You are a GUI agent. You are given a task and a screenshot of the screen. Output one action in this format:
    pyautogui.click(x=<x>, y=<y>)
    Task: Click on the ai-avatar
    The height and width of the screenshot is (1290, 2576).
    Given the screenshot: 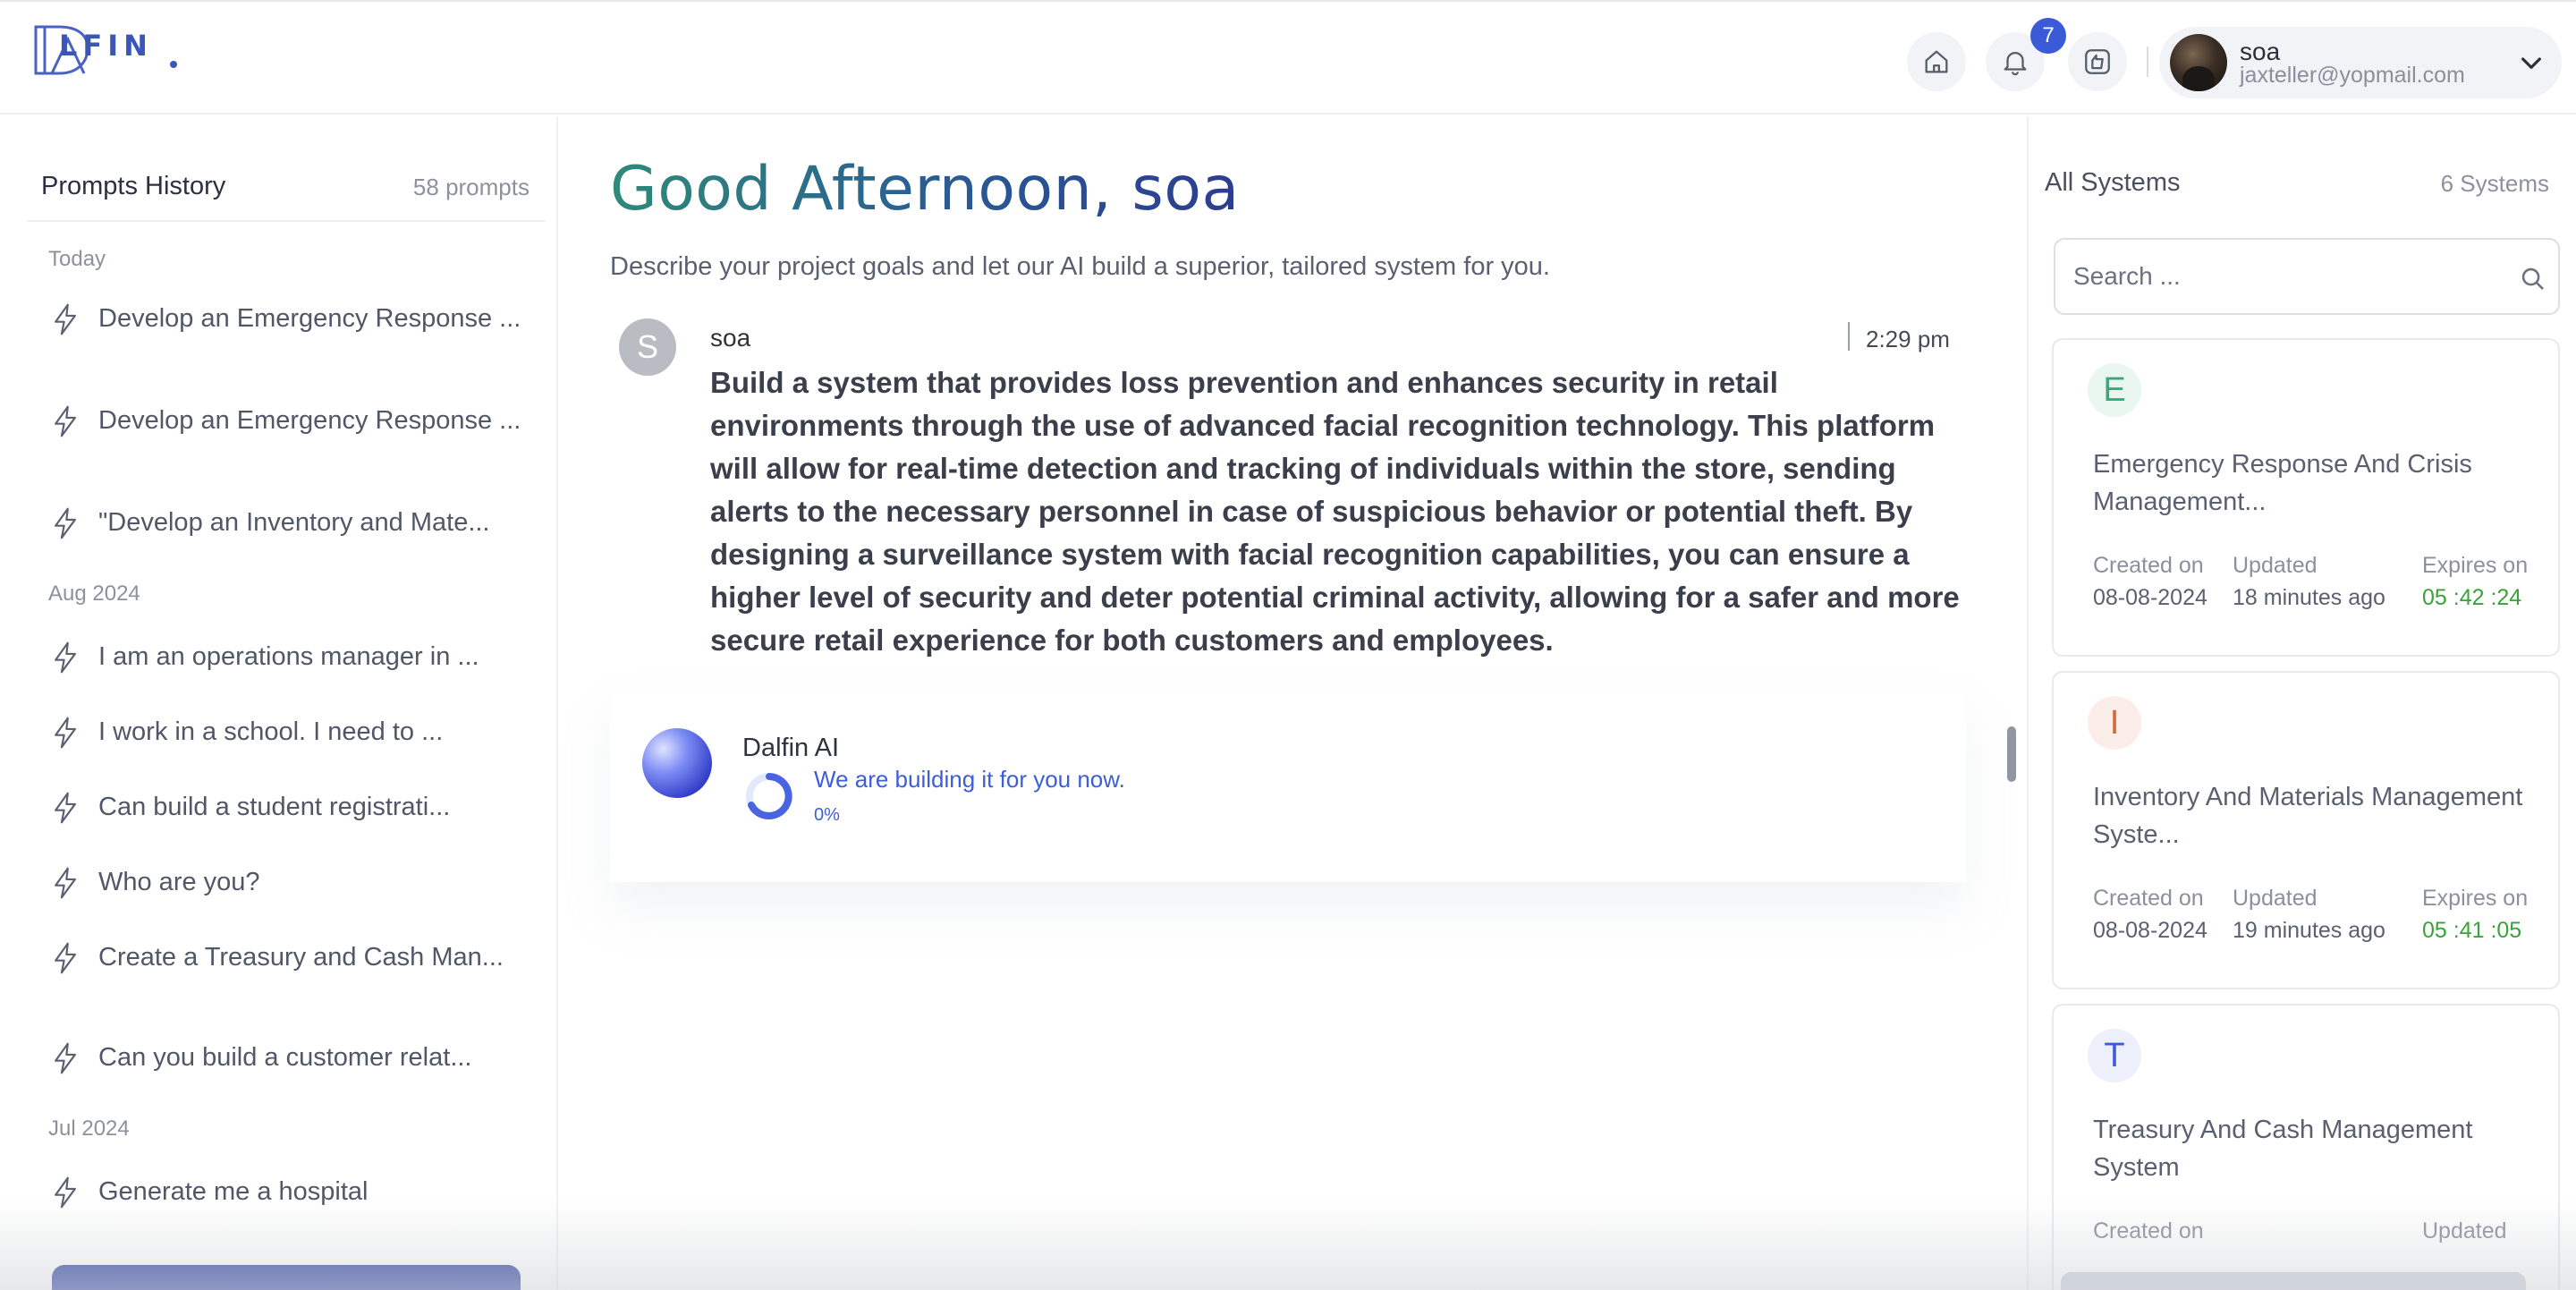 What is the action you would take?
    pyautogui.click(x=677, y=763)
    